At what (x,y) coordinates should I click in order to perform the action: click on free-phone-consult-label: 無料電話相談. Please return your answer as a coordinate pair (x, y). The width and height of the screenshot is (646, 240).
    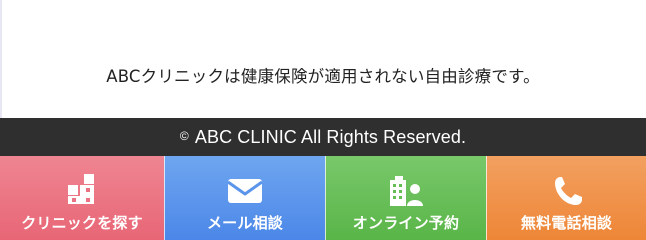
    Looking at the image, I should click on (566, 223).